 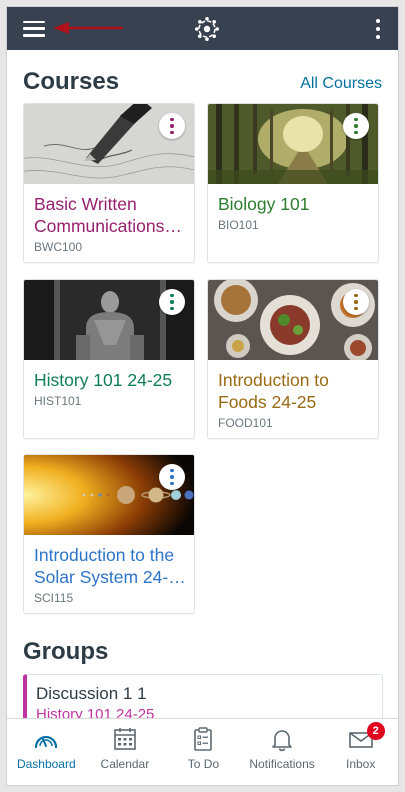 I want to click on course-card-code: BIO101, so click(x=238, y=225).